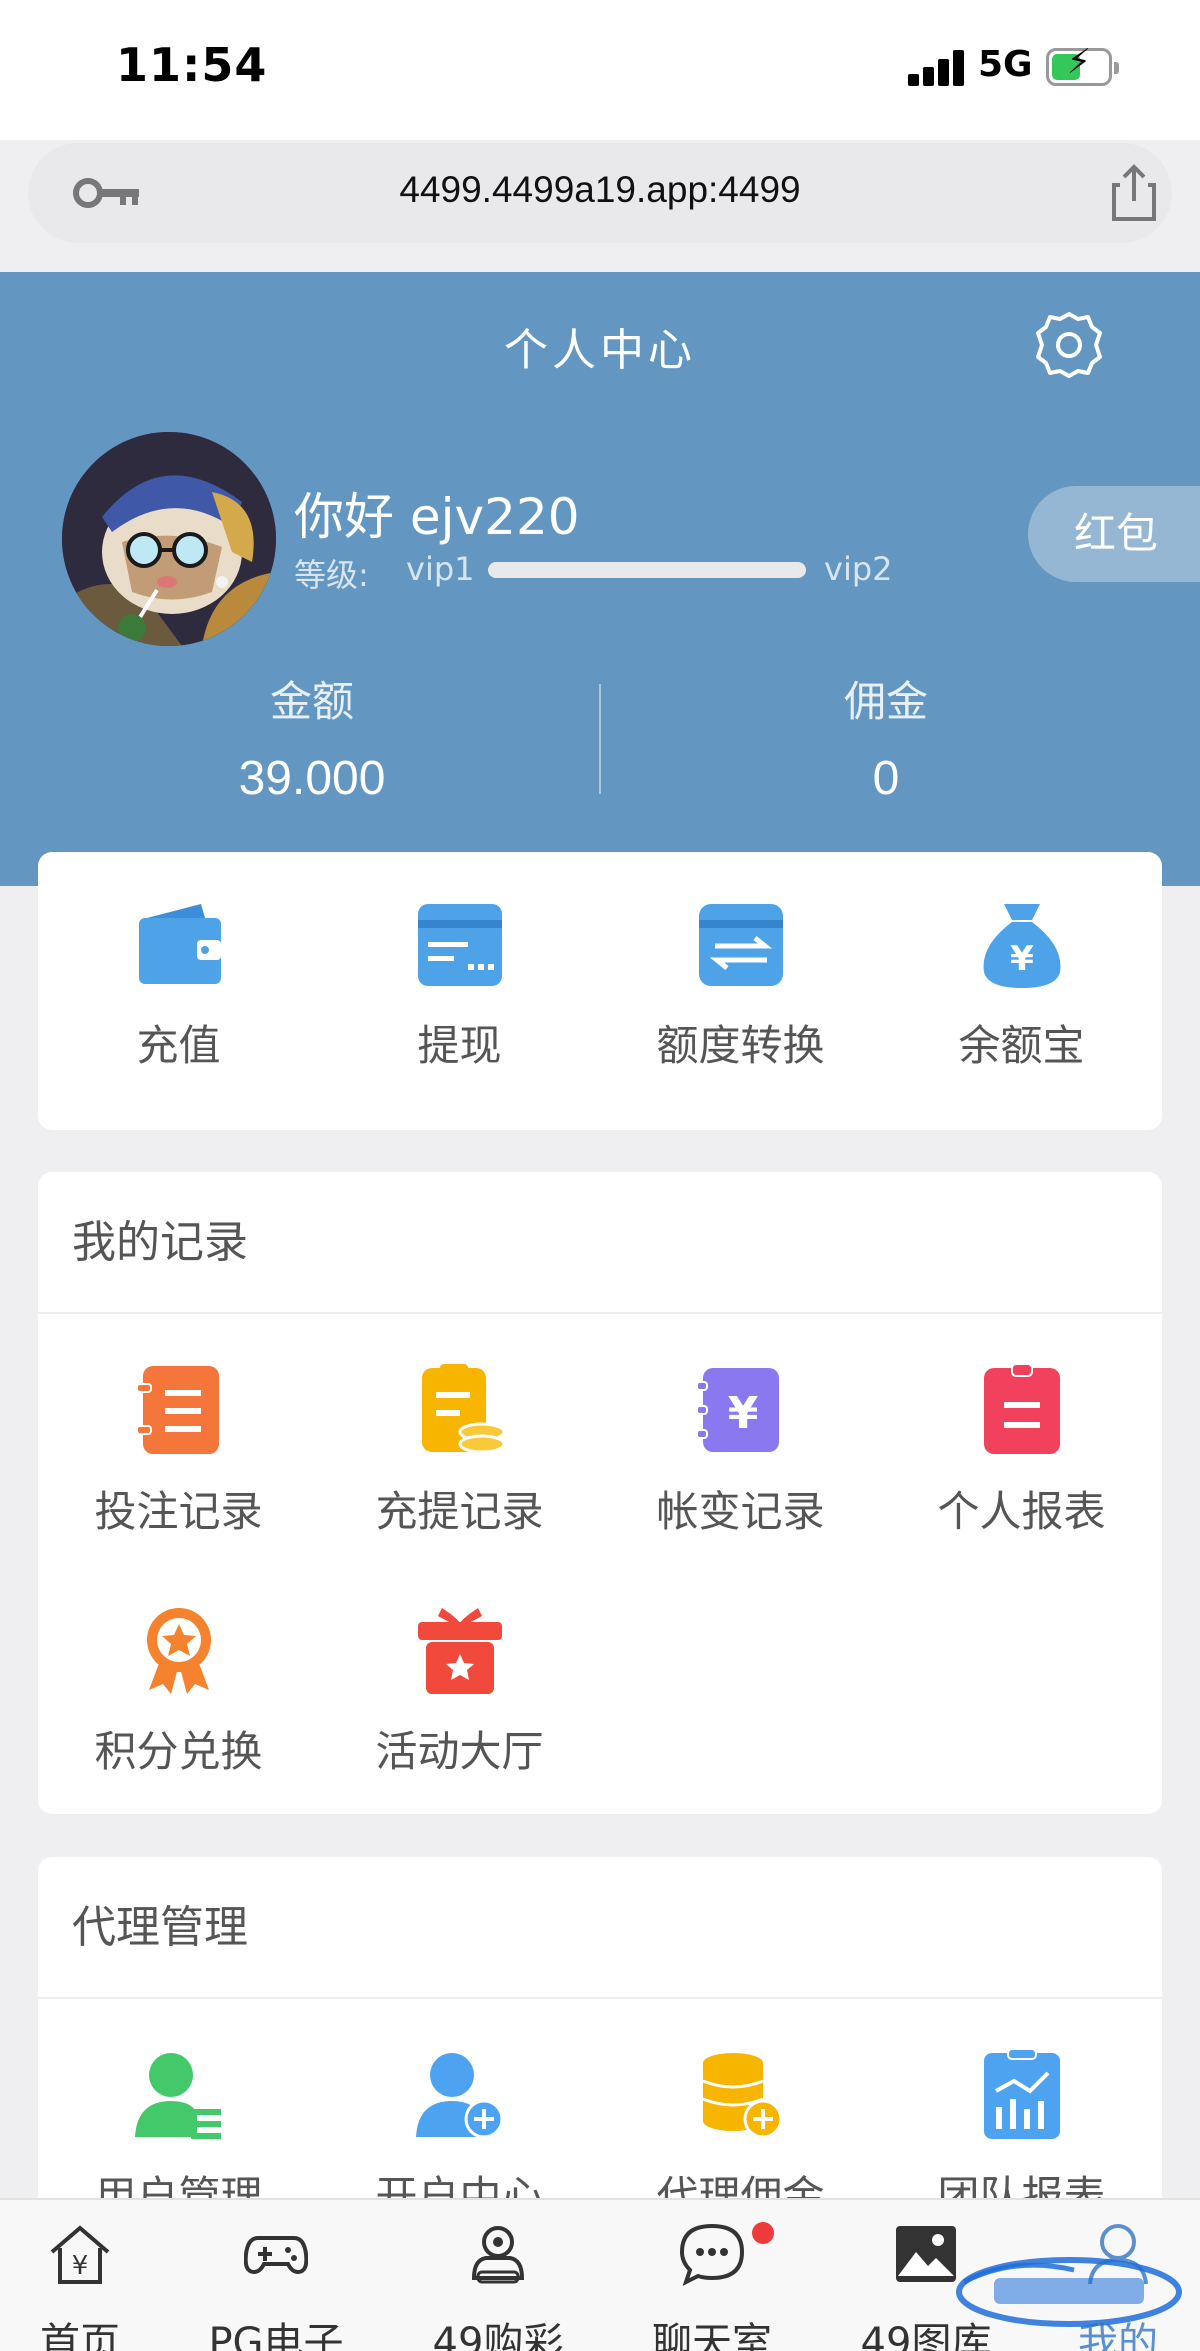  I want to click on activity-hall-button: 活动大厅, so click(459, 1690).